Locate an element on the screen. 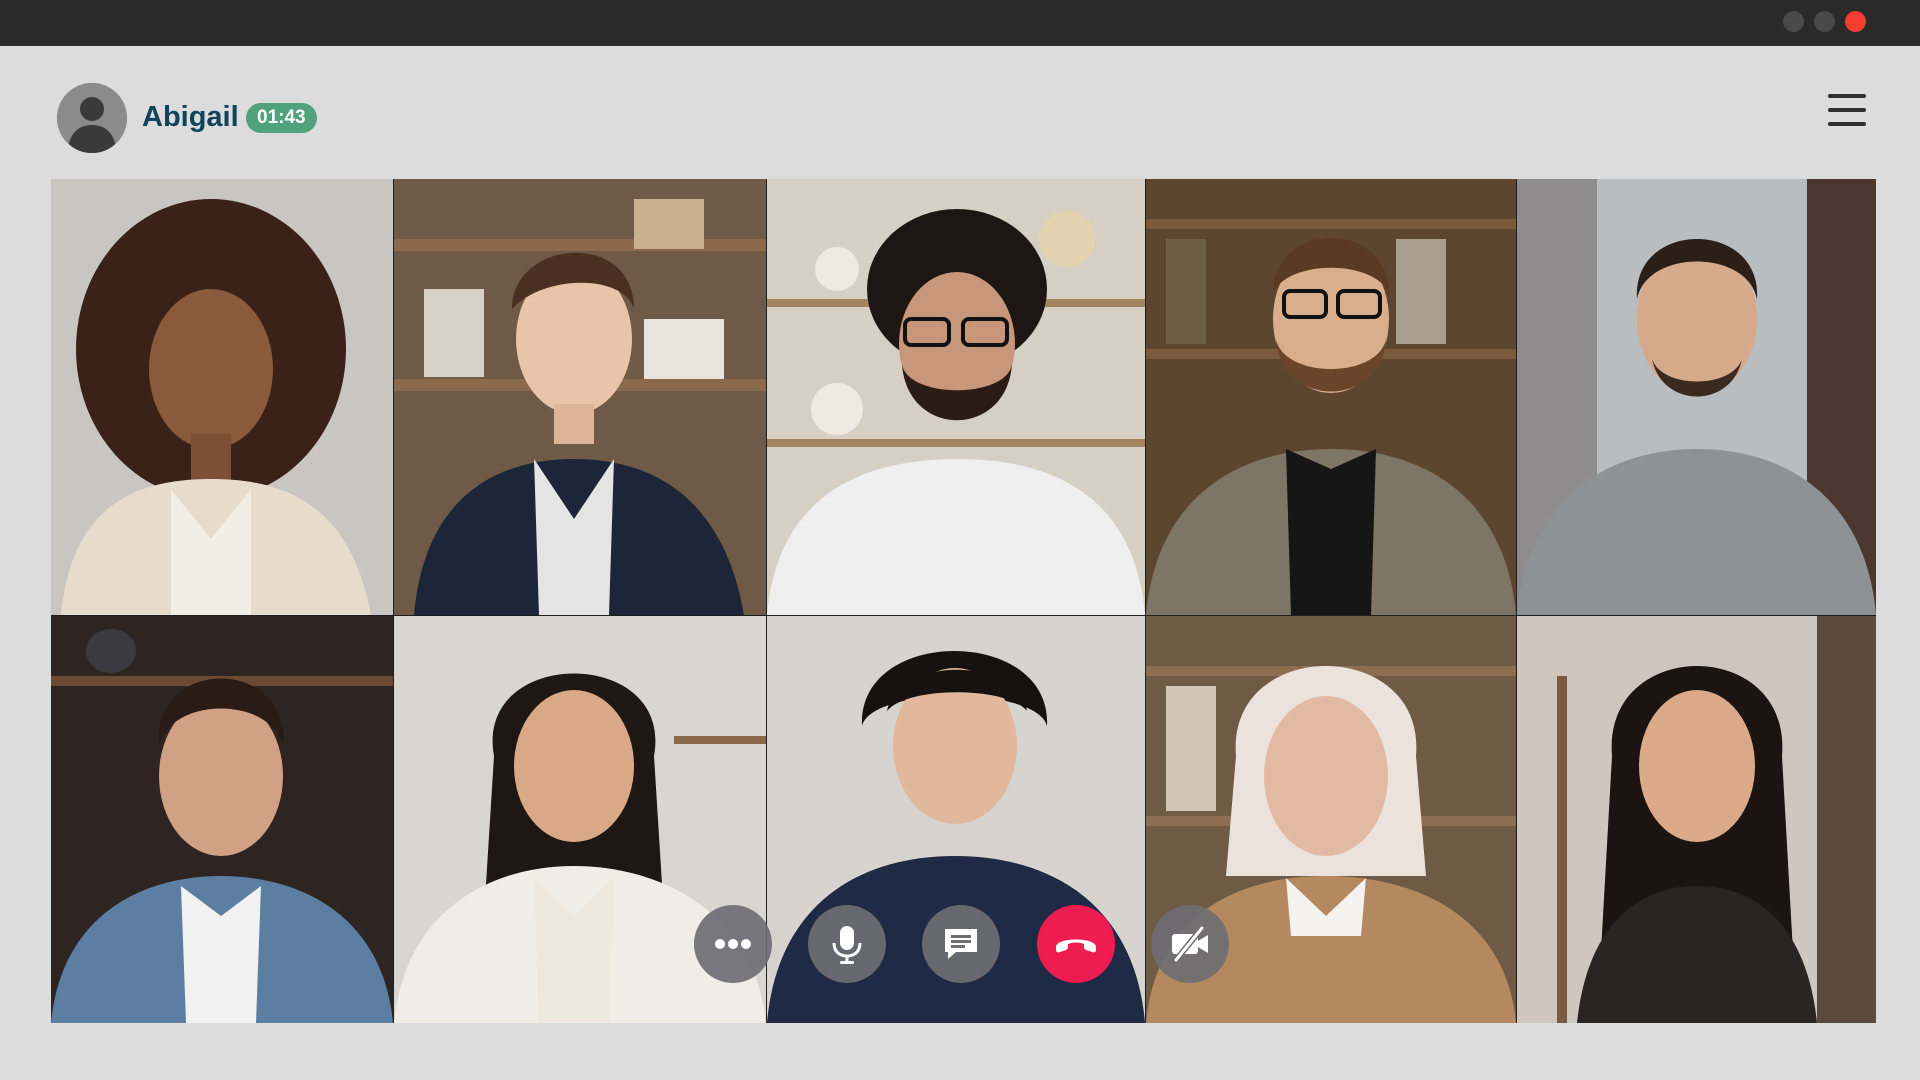 The height and width of the screenshot is (1080, 1920). chat-message-icon is located at coordinates (961, 944).